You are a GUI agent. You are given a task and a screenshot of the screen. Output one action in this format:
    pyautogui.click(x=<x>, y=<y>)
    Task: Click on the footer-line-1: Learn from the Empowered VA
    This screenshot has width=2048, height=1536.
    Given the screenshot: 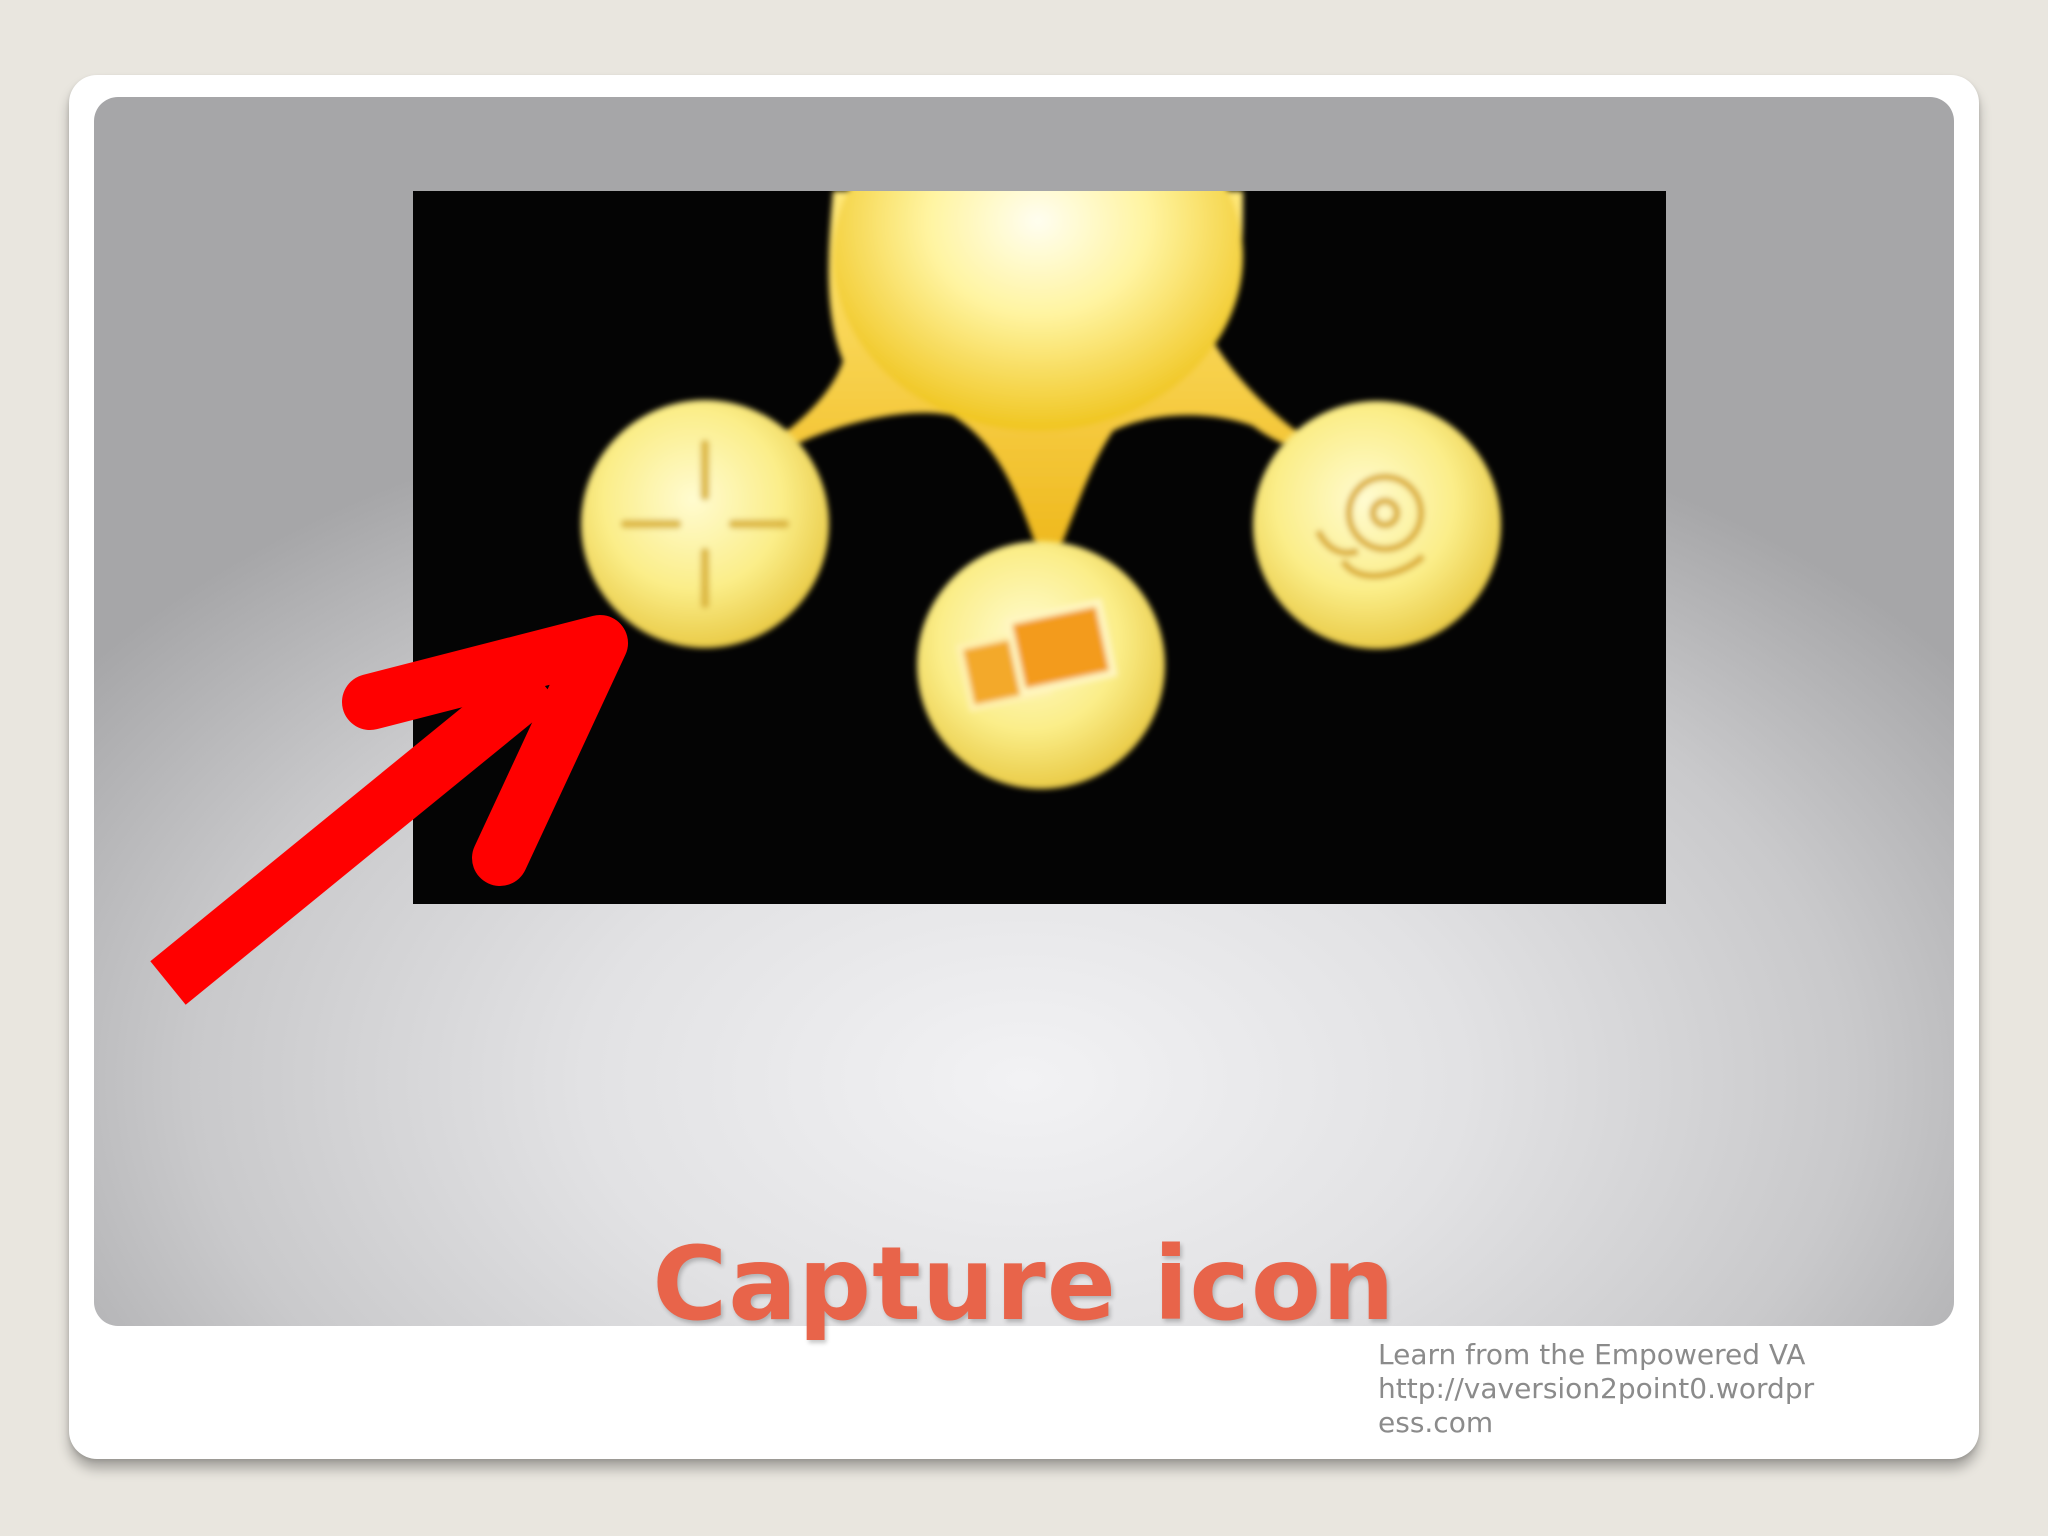 What is the action you would take?
    pyautogui.click(x=1592, y=1354)
    